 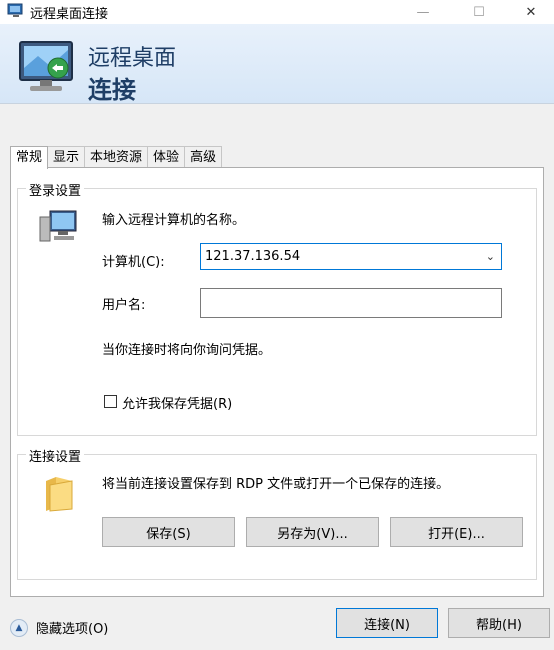 I want to click on save-credentials-label: 允许我保存凭据(R), so click(x=177, y=402).